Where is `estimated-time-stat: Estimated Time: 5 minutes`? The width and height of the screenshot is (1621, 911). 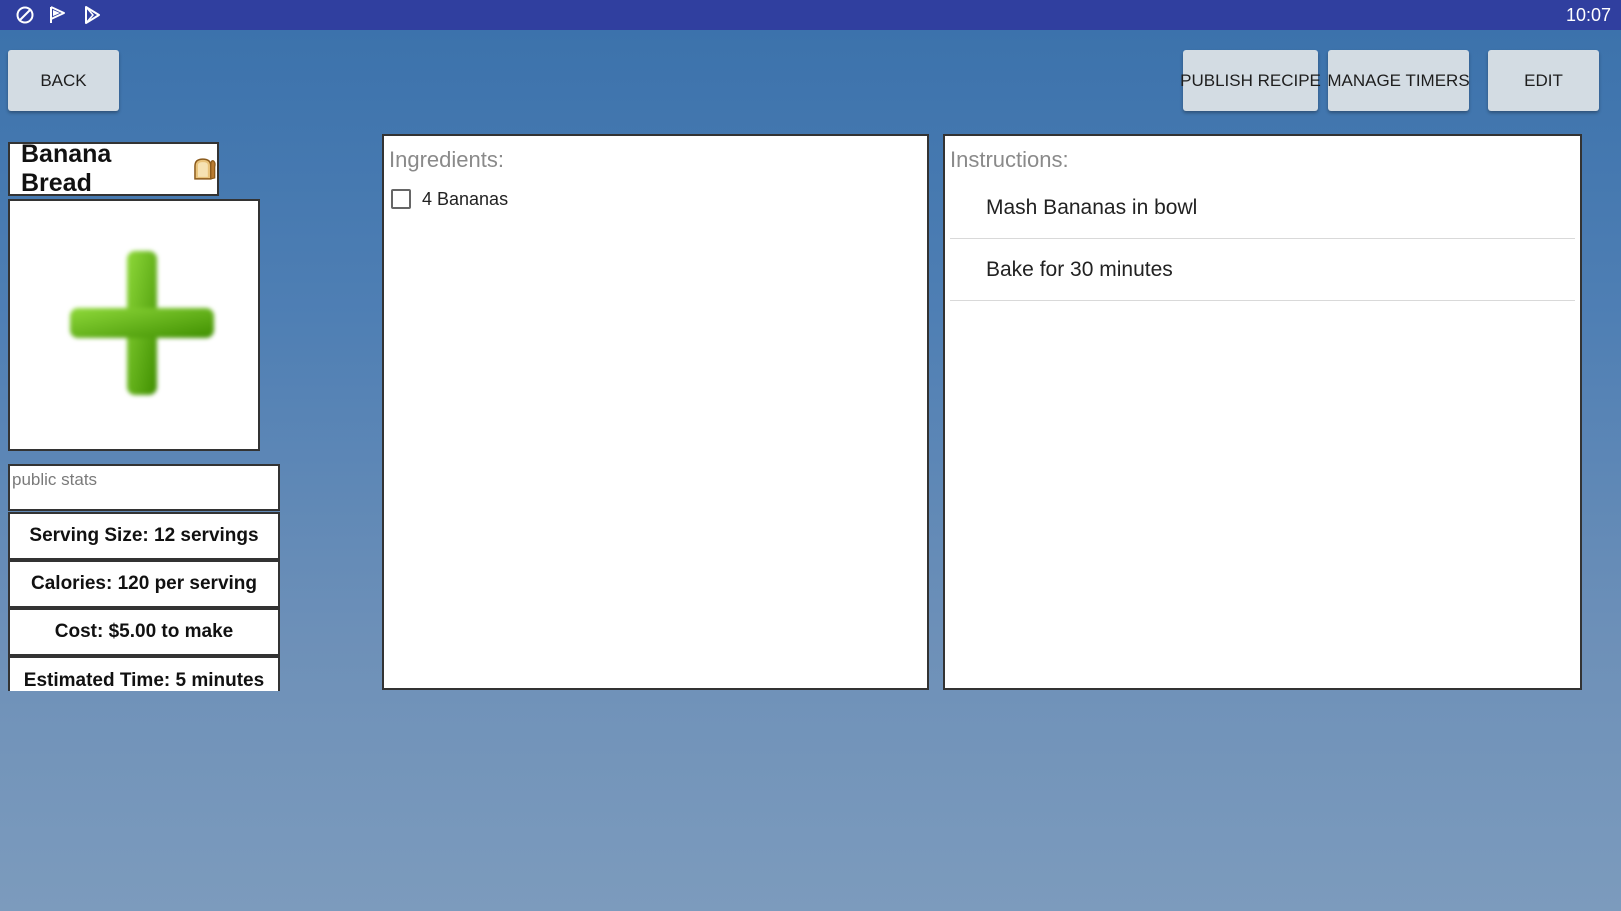
estimated-time-stat: Estimated Time: 5 minutes is located at coordinates (144, 673).